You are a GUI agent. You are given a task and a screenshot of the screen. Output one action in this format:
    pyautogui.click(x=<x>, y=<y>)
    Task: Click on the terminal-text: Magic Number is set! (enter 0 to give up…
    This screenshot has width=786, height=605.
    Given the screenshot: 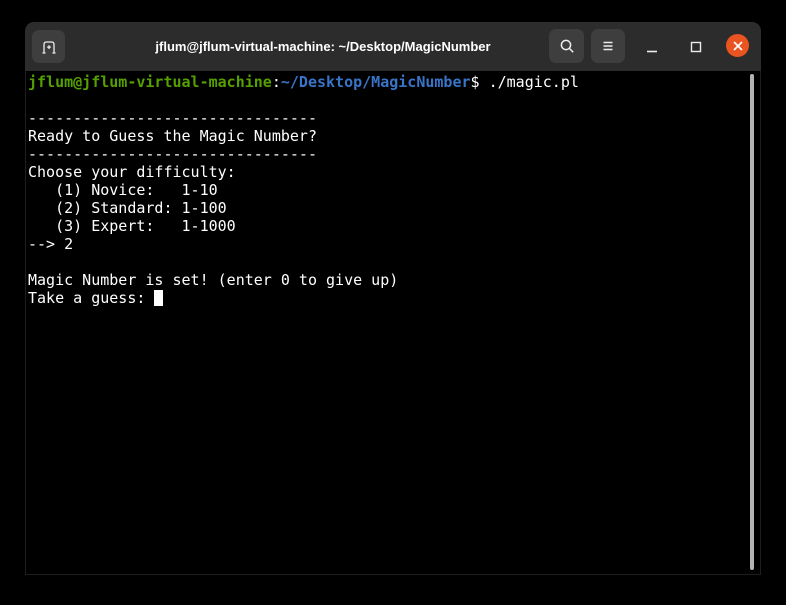 What is the action you would take?
    pyautogui.click(x=213, y=280)
    